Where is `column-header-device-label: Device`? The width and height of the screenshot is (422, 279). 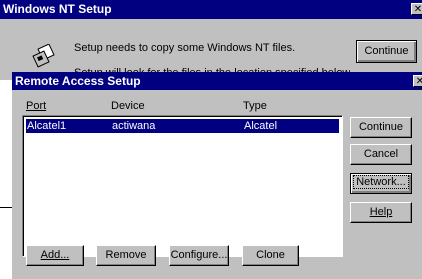 column-header-device-label: Device is located at coordinates (128, 106).